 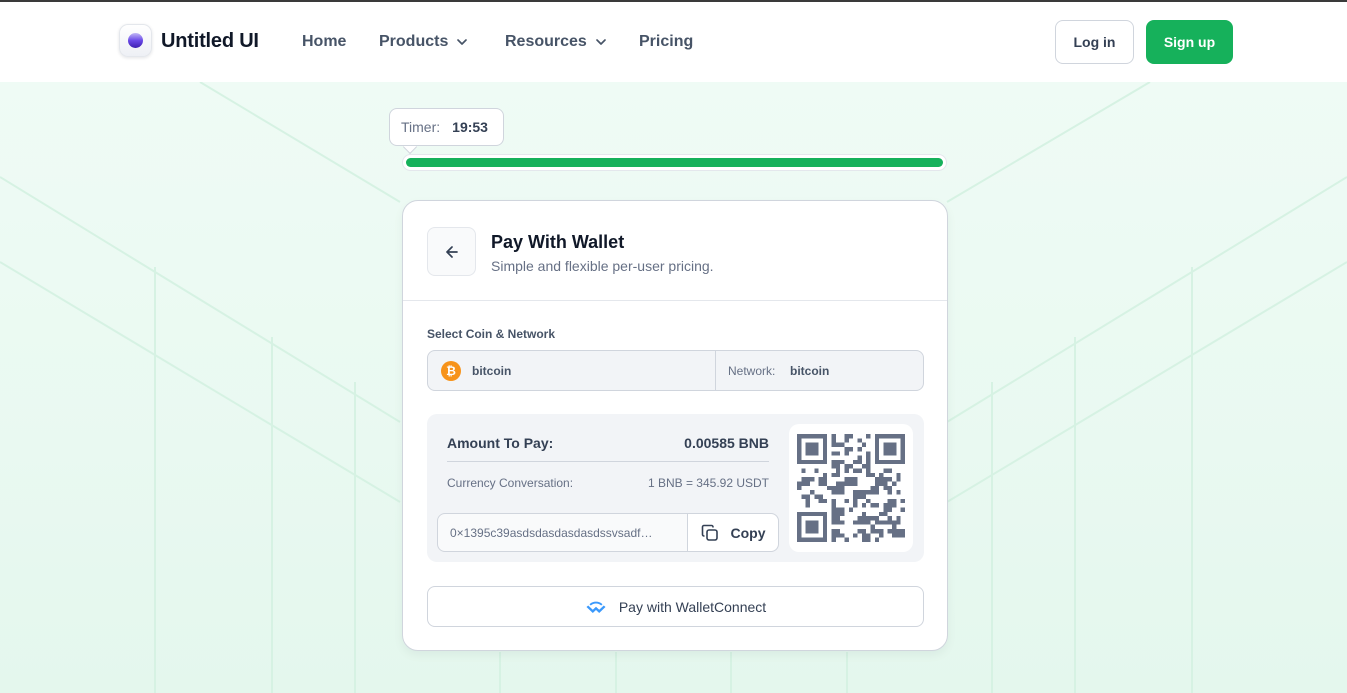 What do you see at coordinates (748, 532) in the screenshot?
I see `copy-button-label: Copy` at bounding box center [748, 532].